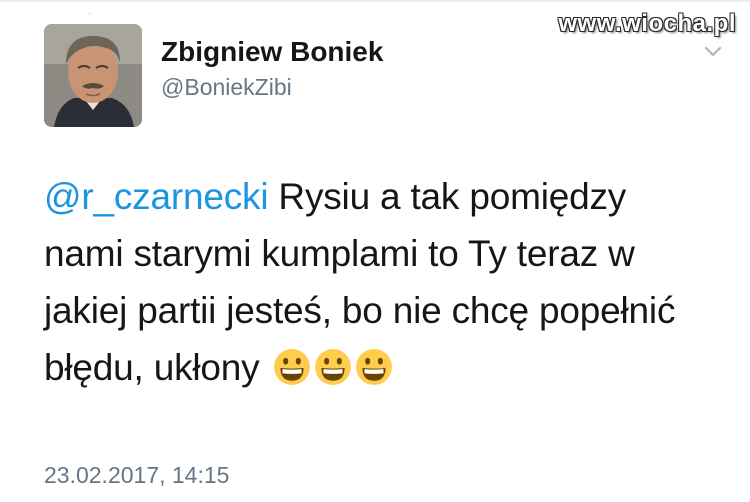 Image resolution: width=750 pixels, height=502 pixels. I want to click on tweet-line-4-text: błędu, ukłony, so click(152, 367).